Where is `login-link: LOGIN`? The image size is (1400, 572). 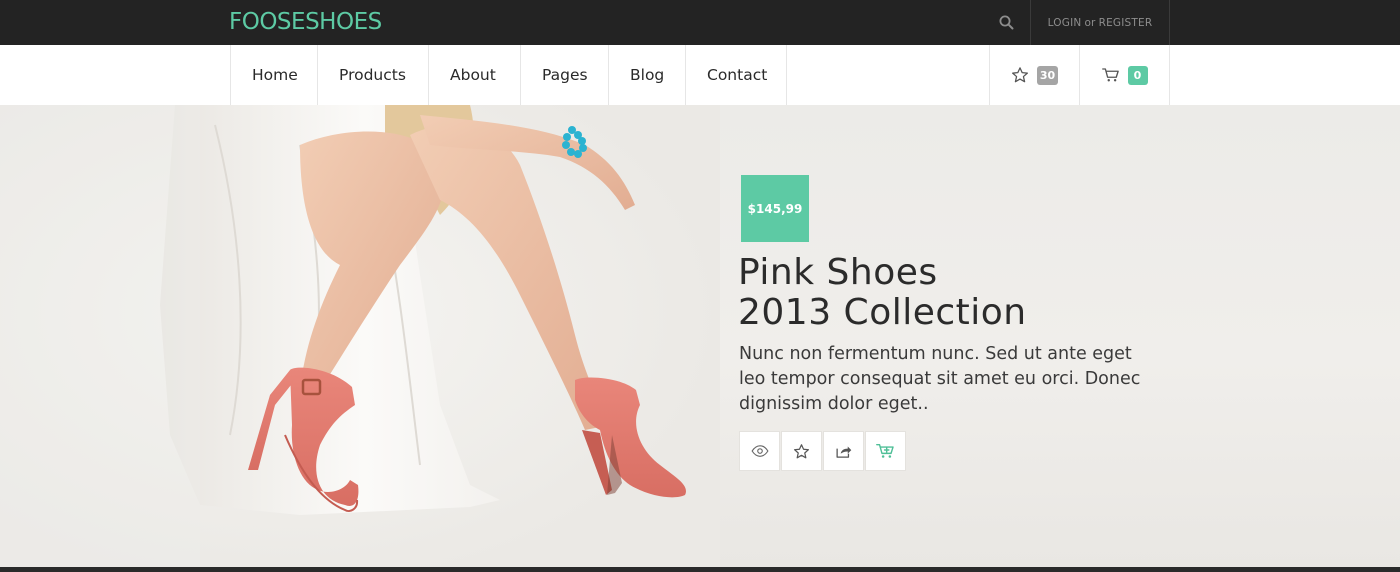 login-link: LOGIN is located at coordinates (1065, 23).